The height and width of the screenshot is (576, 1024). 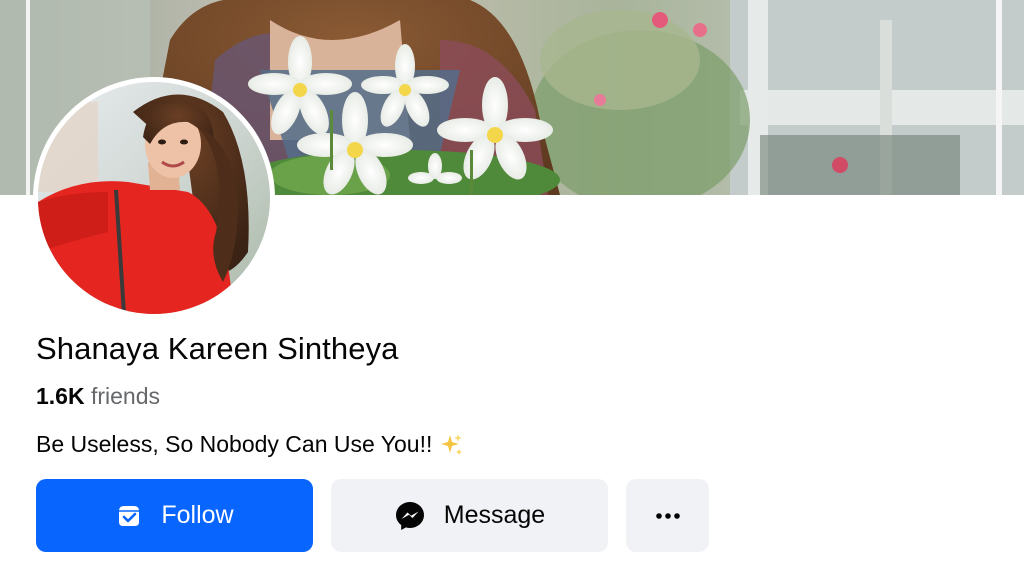 I want to click on friends-count: 1.6K friends, so click(x=98, y=396).